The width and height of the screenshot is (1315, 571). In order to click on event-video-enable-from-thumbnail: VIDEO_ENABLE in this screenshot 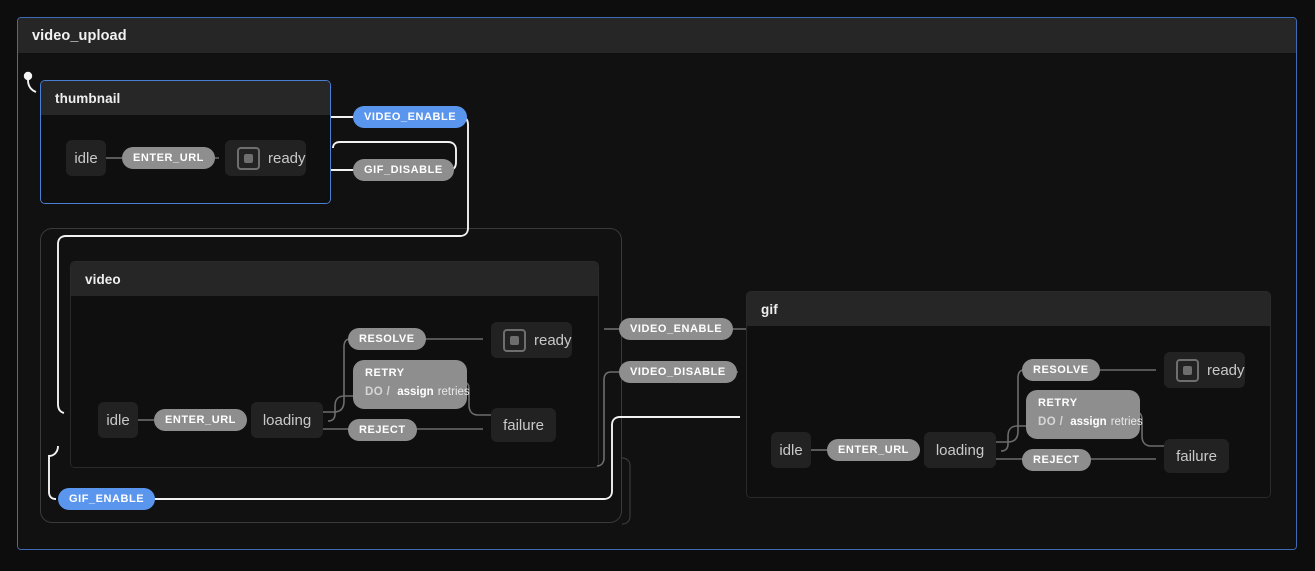, I will do `click(410, 117)`.